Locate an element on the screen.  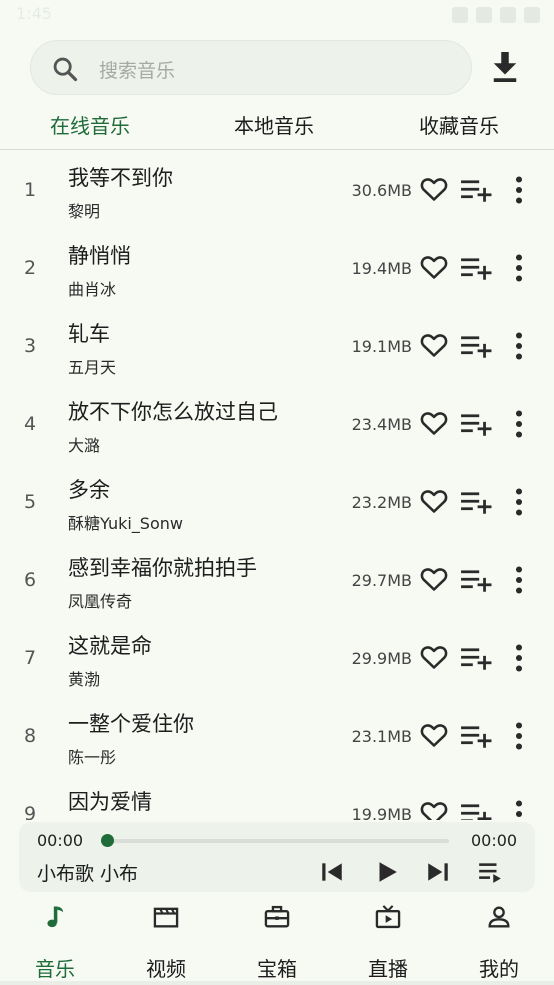
song-row: 3 轧车五月天 19.1MB is located at coordinates (277, 346).